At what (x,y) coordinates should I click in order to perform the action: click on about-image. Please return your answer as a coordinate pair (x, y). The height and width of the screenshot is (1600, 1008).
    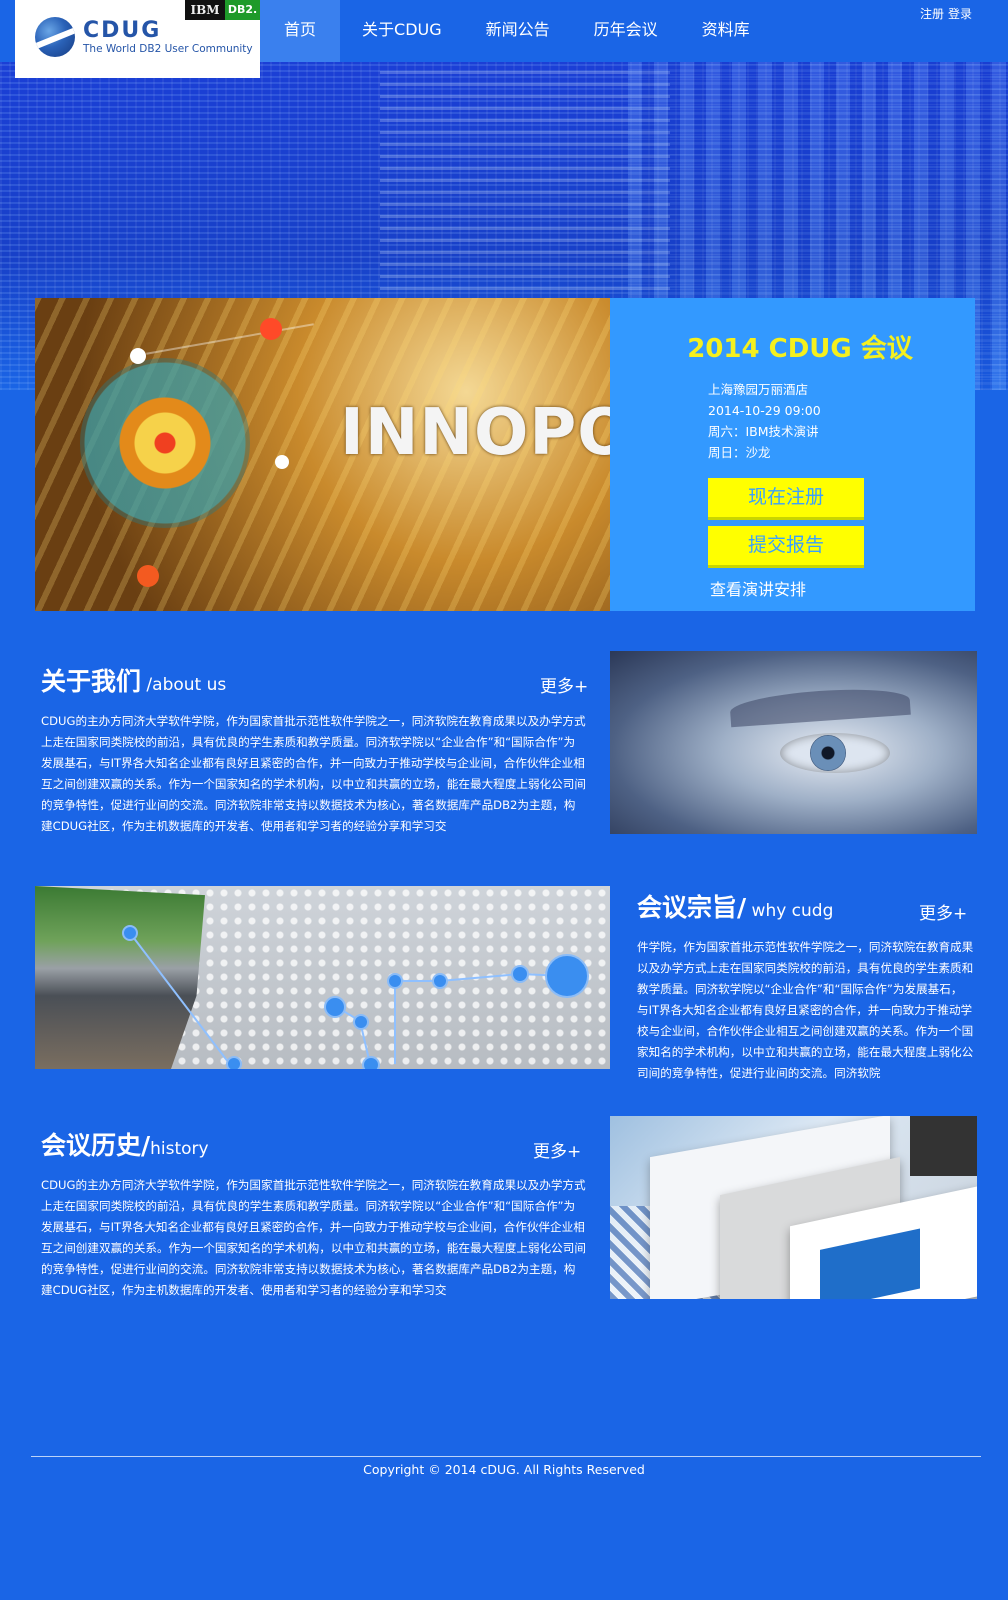
    Looking at the image, I should click on (793, 742).